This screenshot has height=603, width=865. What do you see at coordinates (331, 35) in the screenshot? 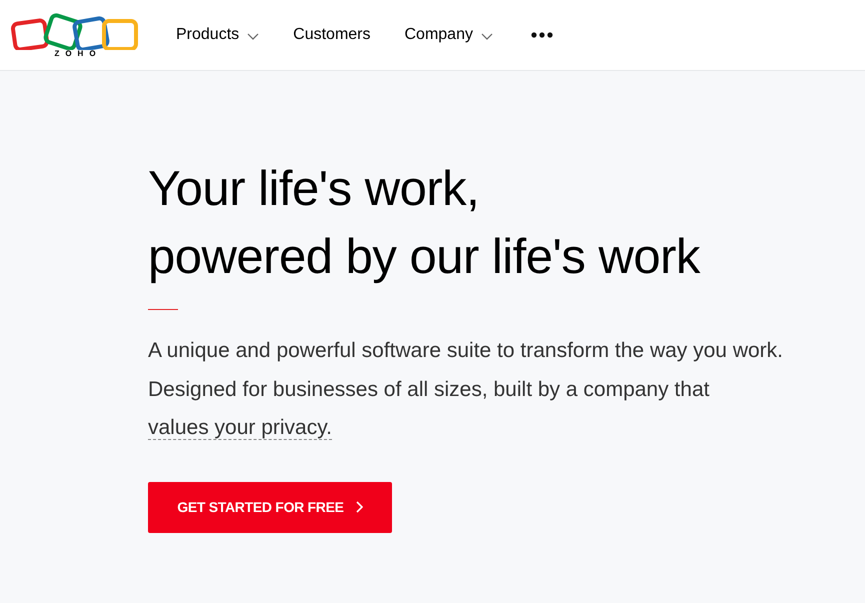
I see `nav-link: Customers` at bounding box center [331, 35].